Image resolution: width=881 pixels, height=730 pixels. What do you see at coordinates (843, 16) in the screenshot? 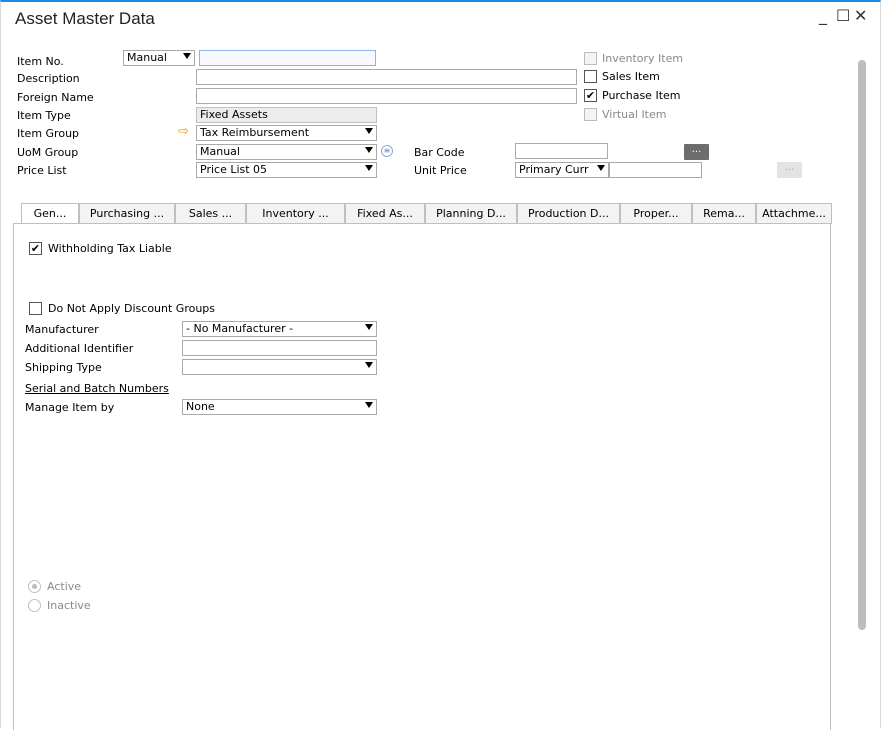
I see `maximize-button: ☐` at bounding box center [843, 16].